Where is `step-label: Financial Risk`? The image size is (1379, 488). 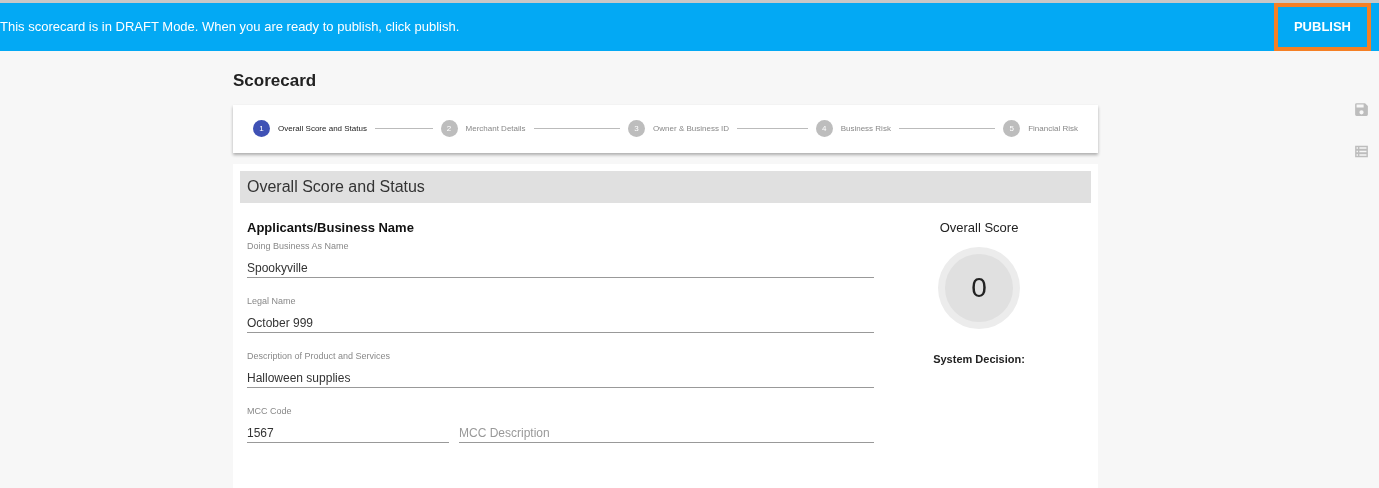 step-label: Financial Risk is located at coordinates (1053, 128).